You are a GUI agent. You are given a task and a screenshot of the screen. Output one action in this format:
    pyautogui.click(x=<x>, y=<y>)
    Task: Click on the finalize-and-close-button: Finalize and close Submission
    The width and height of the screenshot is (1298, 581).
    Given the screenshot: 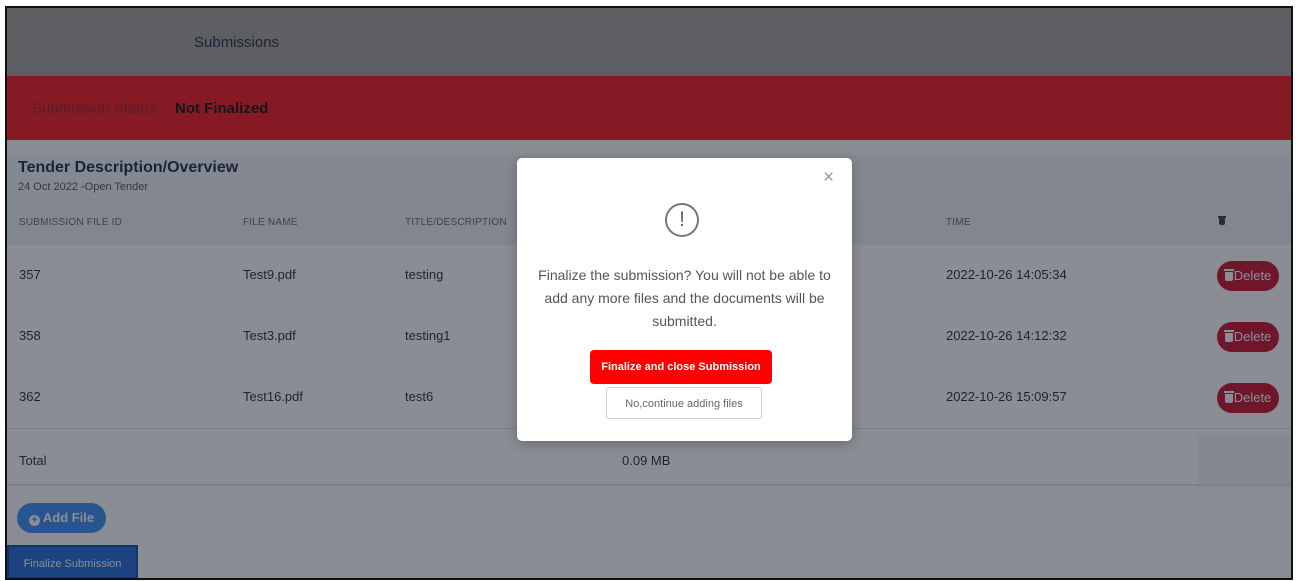 What is the action you would take?
    pyautogui.click(x=681, y=367)
    